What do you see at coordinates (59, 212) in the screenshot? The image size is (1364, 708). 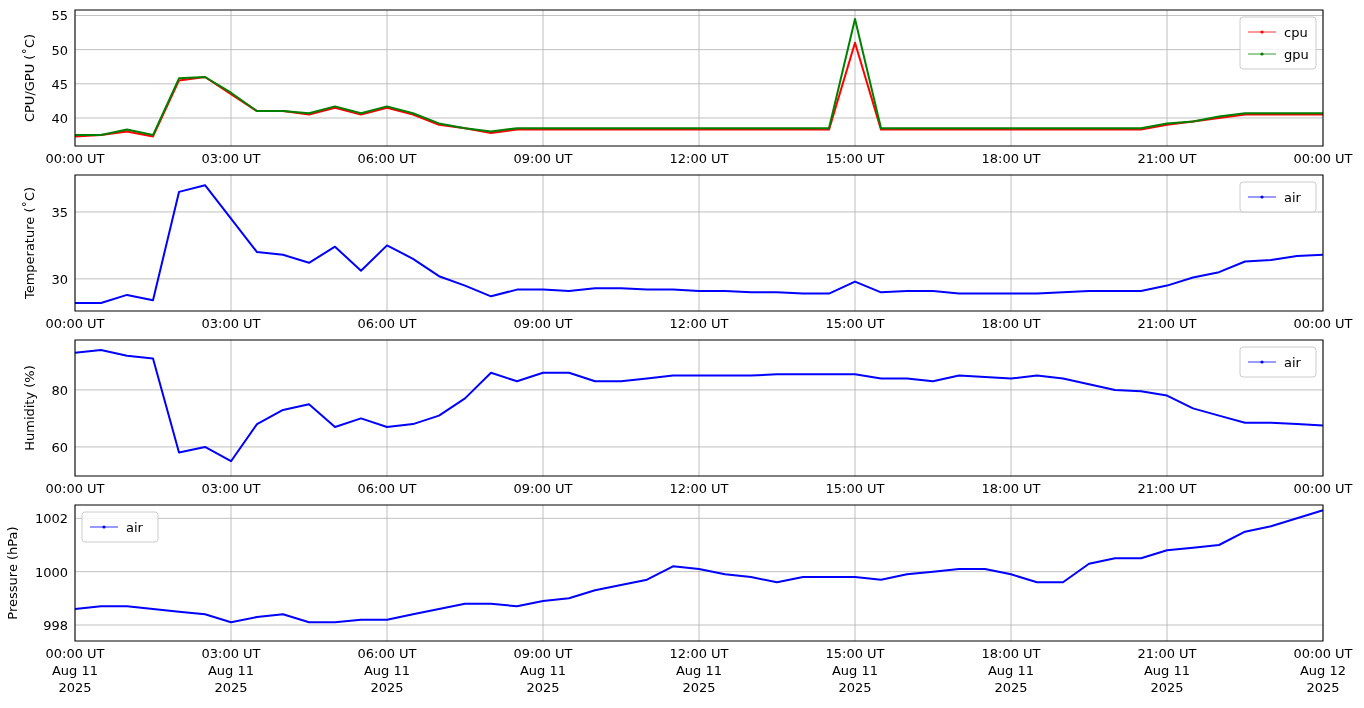 I see `y-tick-label: 35` at bounding box center [59, 212].